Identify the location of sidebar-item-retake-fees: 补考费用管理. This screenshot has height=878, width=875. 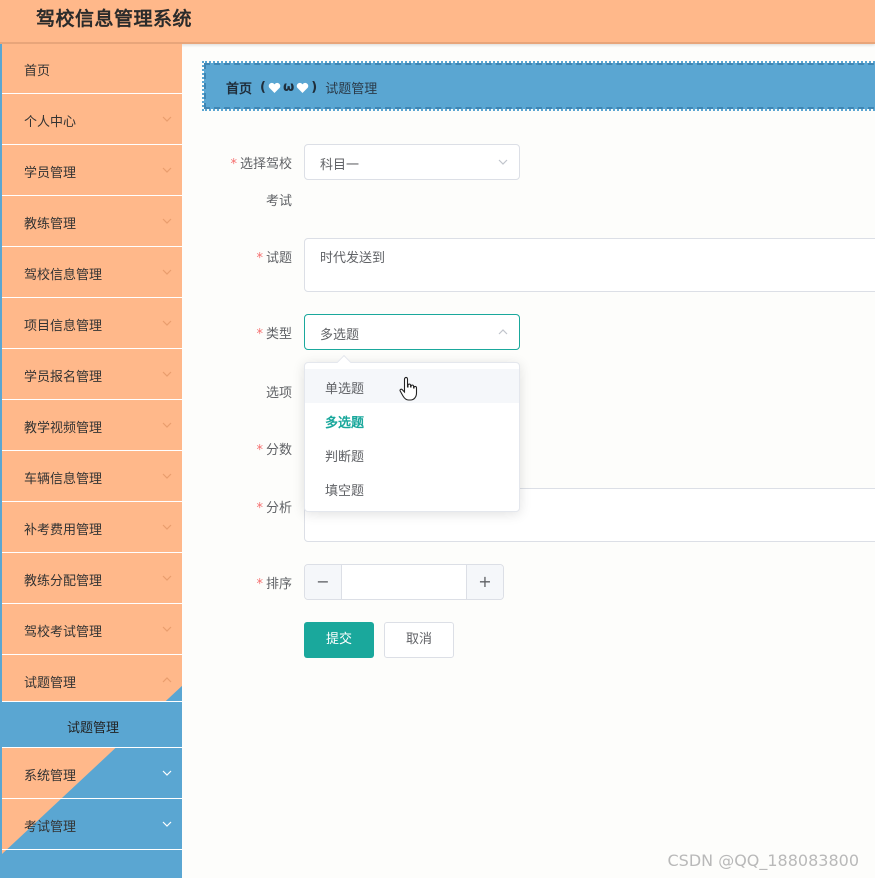
(92, 528).